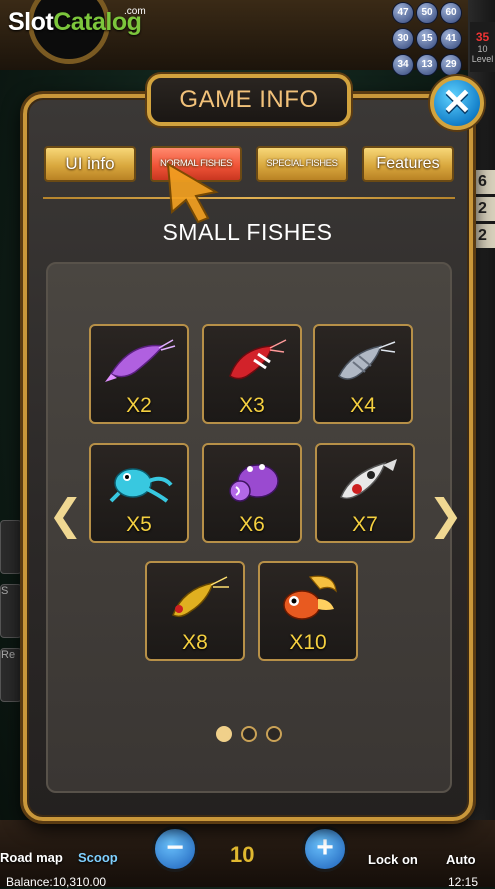 The width and height of the screenshot is (495, 889). What do you see at coordinates (482, 182) in the screenshot?
I see `side-number: 6` at bounding box center [482, 182].